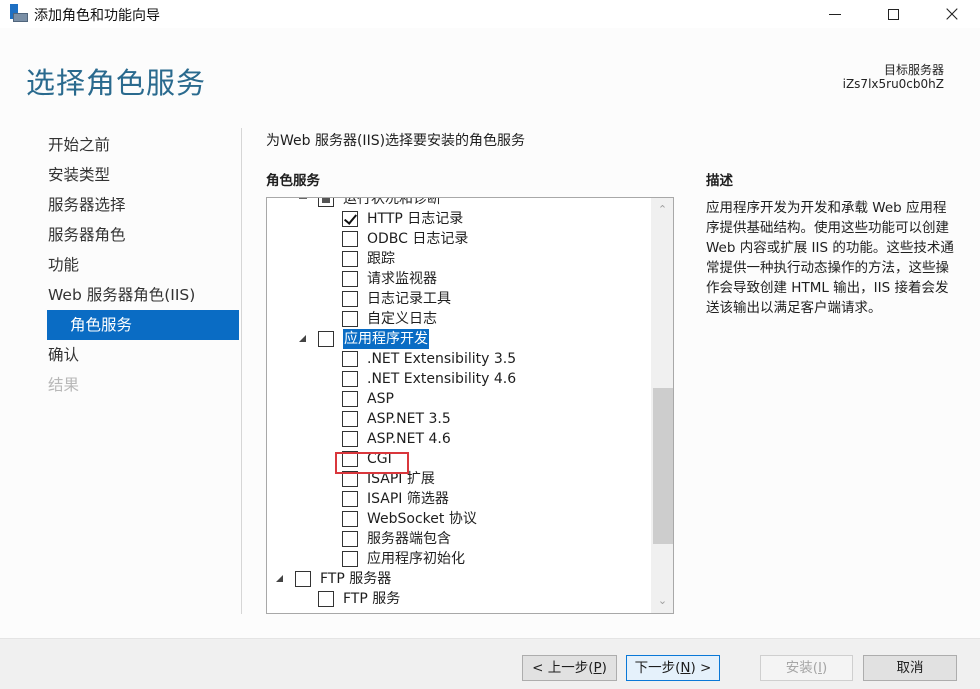 Image resolution: width=980 pixels, height=689 pixels. I want to click on nav-item-features: 功能, so click(143, 268).